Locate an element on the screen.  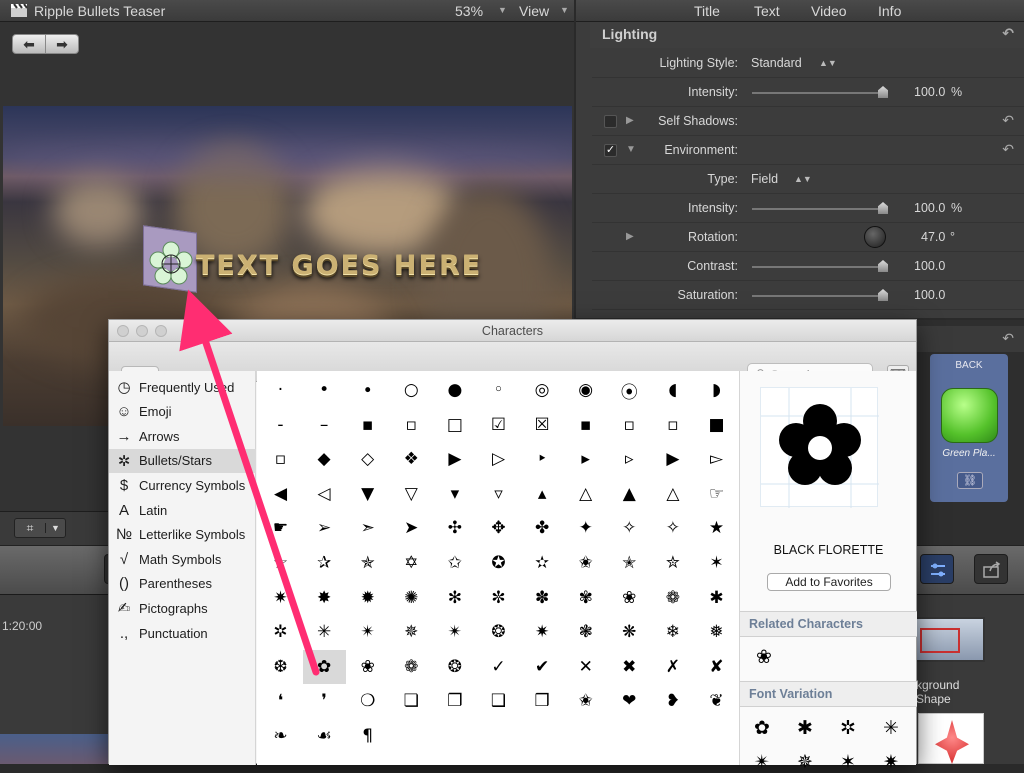
glyph-cell: ❛ is located at coordinates (280, 701).